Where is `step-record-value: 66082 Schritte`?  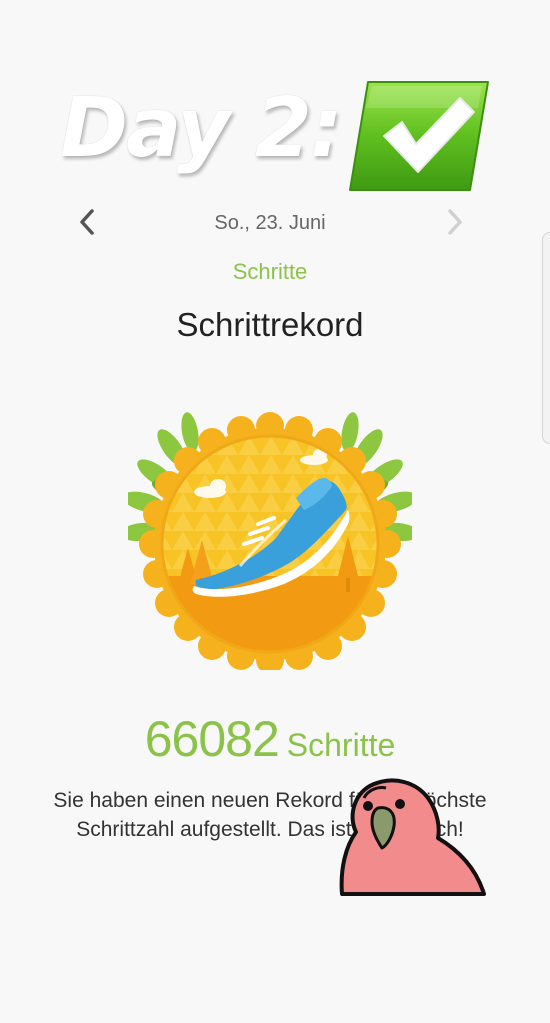 step-record-value: 66082 Schritte is located at coordinates (270, 739).